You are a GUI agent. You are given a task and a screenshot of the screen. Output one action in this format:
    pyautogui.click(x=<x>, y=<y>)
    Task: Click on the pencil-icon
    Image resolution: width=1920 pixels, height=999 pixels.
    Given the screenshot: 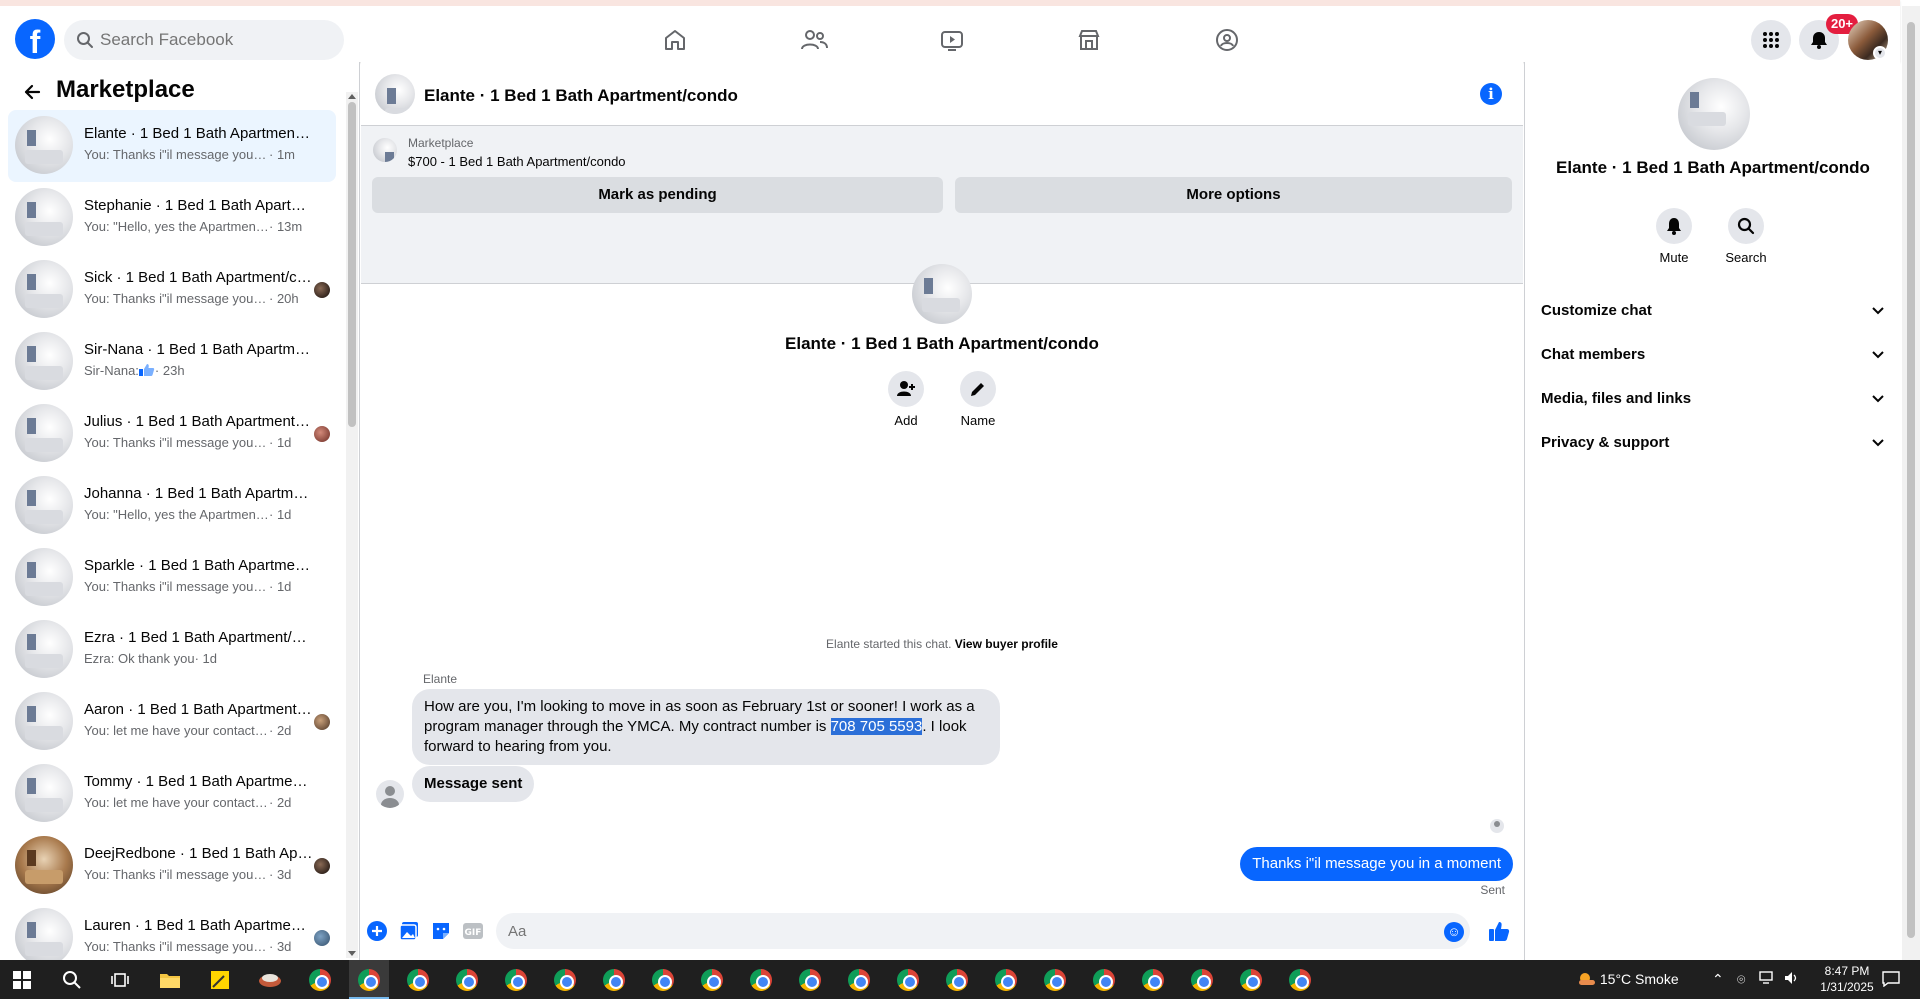 What is the action you would take?
    pyautogui.click(x=978, y=389)
    